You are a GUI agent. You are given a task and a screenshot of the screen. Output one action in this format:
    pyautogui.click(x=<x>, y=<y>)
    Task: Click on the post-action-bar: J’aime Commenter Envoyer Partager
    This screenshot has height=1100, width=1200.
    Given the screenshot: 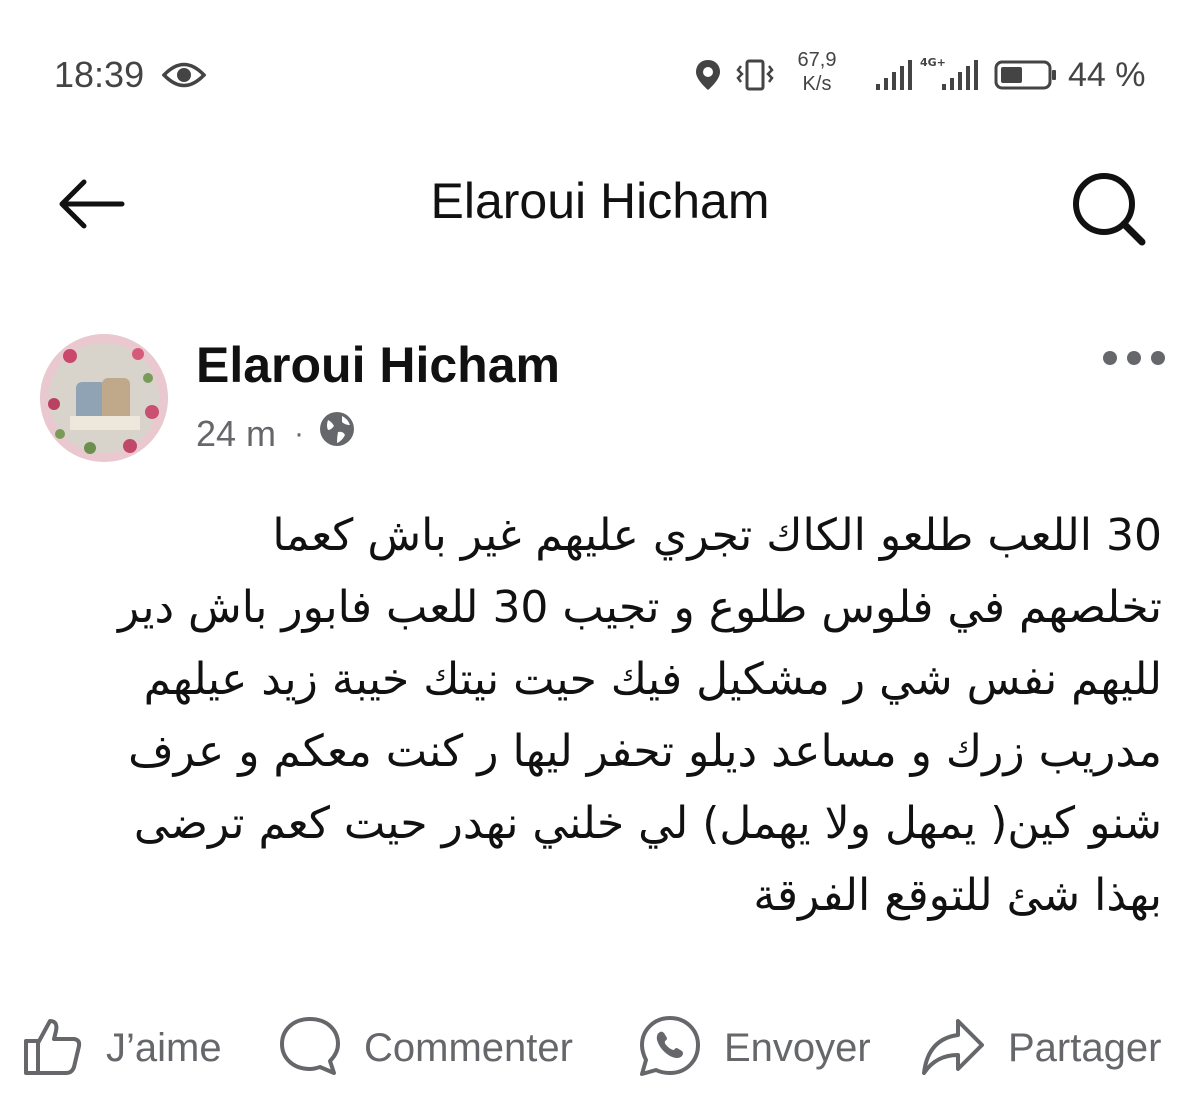 What is the action you would take?
    pyautogui.click(x=600, y=1048)
    